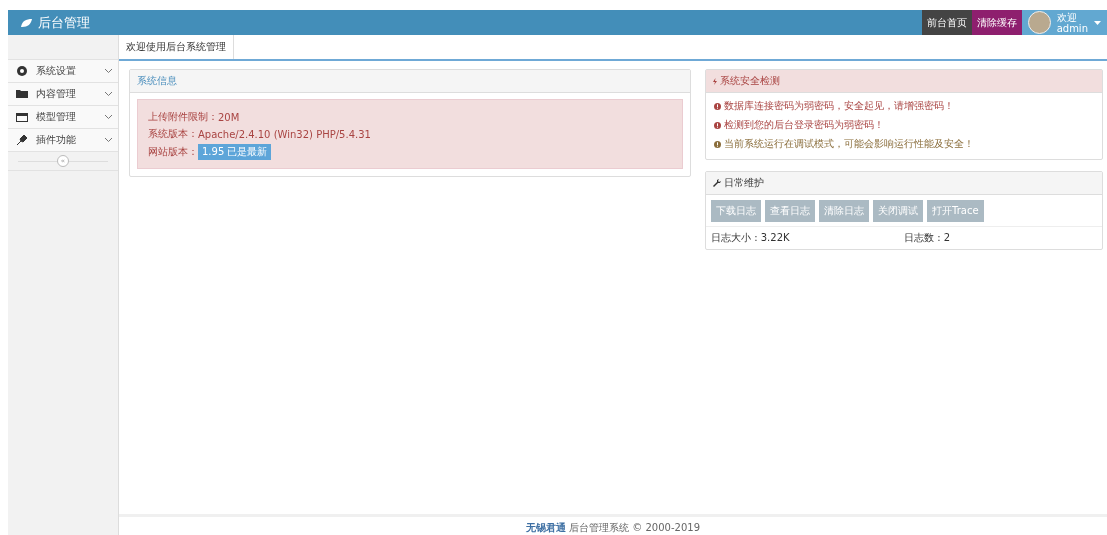  What do you see at coordinates (1097, 22) in the screenshot?
I see `caret-icon` at bounding box center [1097, 22].